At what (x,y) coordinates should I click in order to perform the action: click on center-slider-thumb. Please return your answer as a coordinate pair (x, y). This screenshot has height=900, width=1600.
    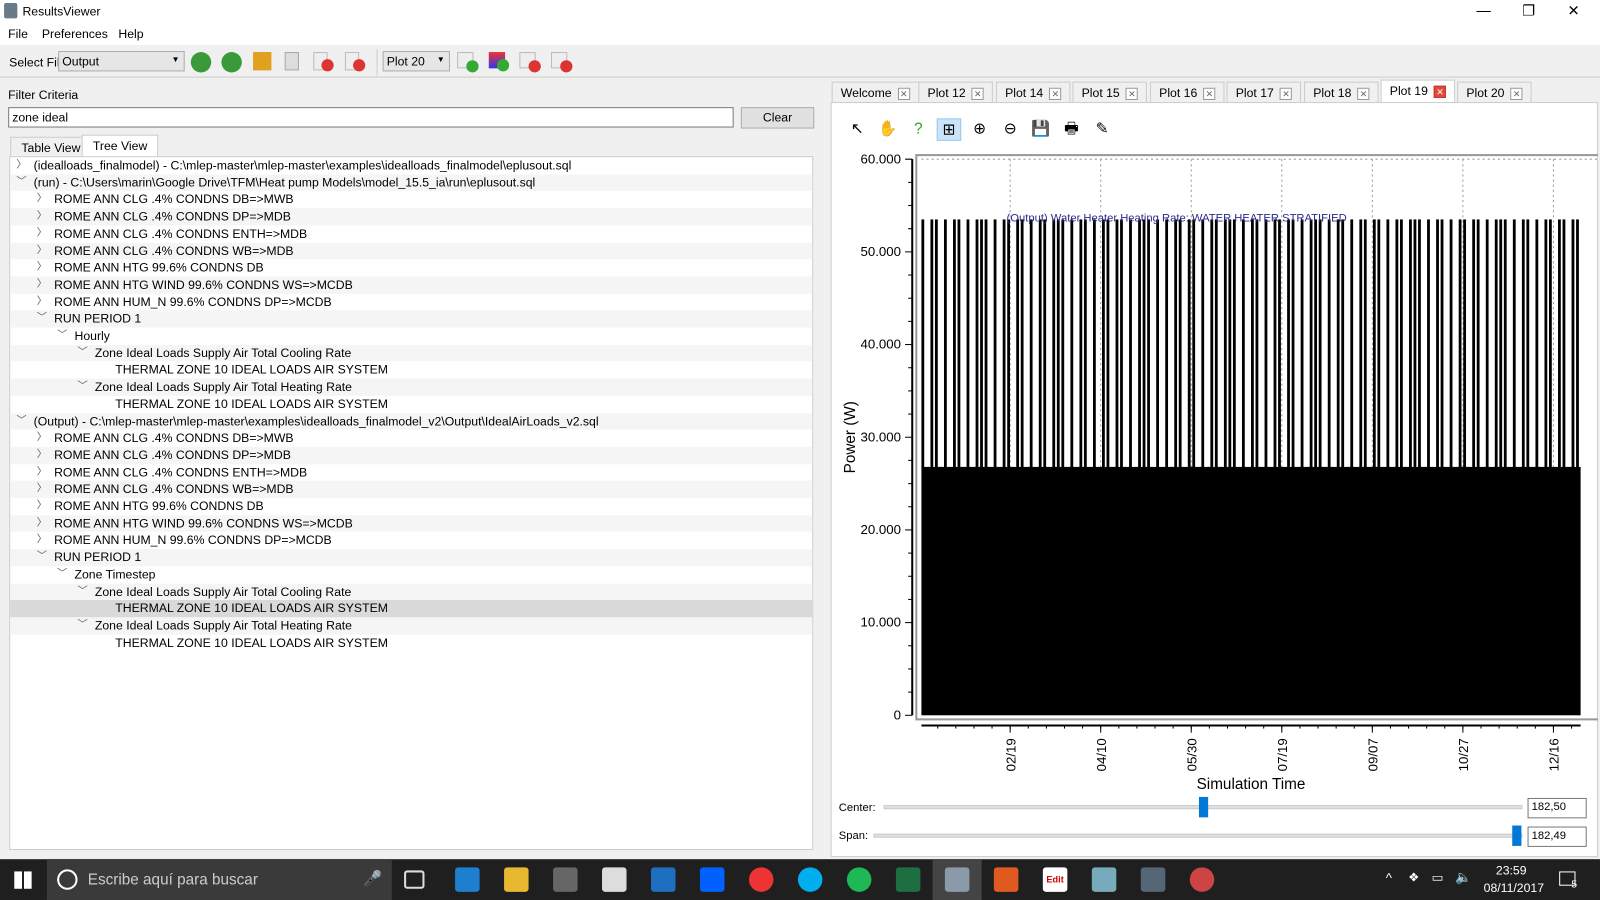
    Looking at the image, I should click on (1203, 807).